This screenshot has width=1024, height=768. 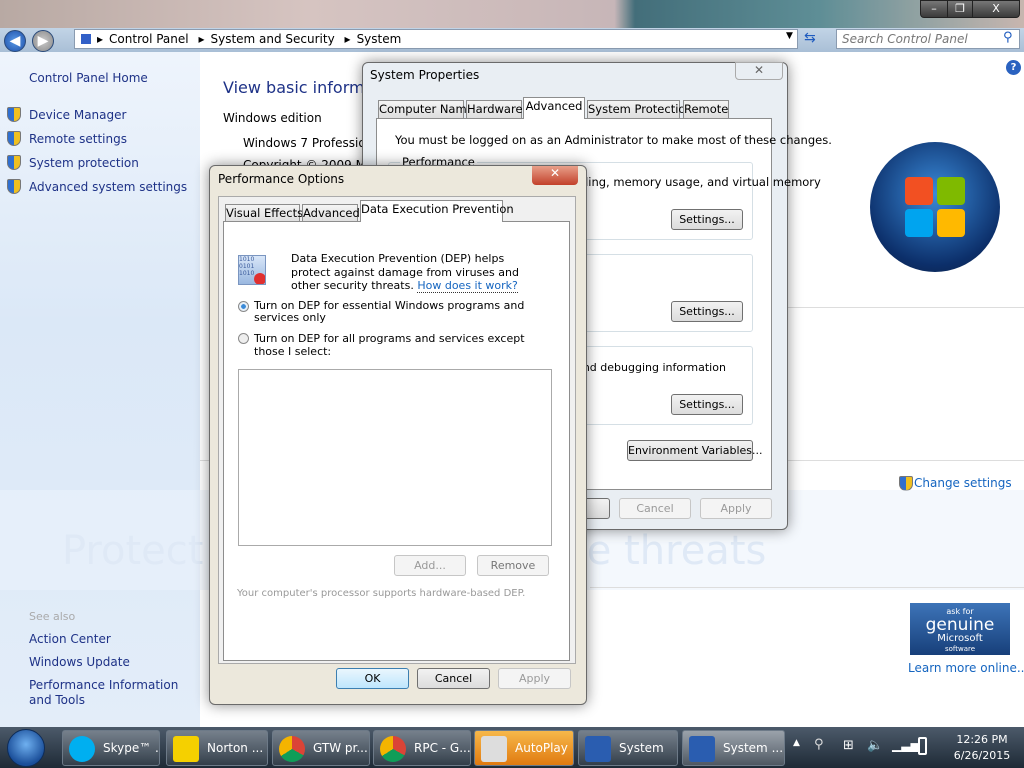 What do you see at coordinates (272, 118) in the screenshot?
I see `windows-edition-label: Windows edition` at bounding box center [272, 118].